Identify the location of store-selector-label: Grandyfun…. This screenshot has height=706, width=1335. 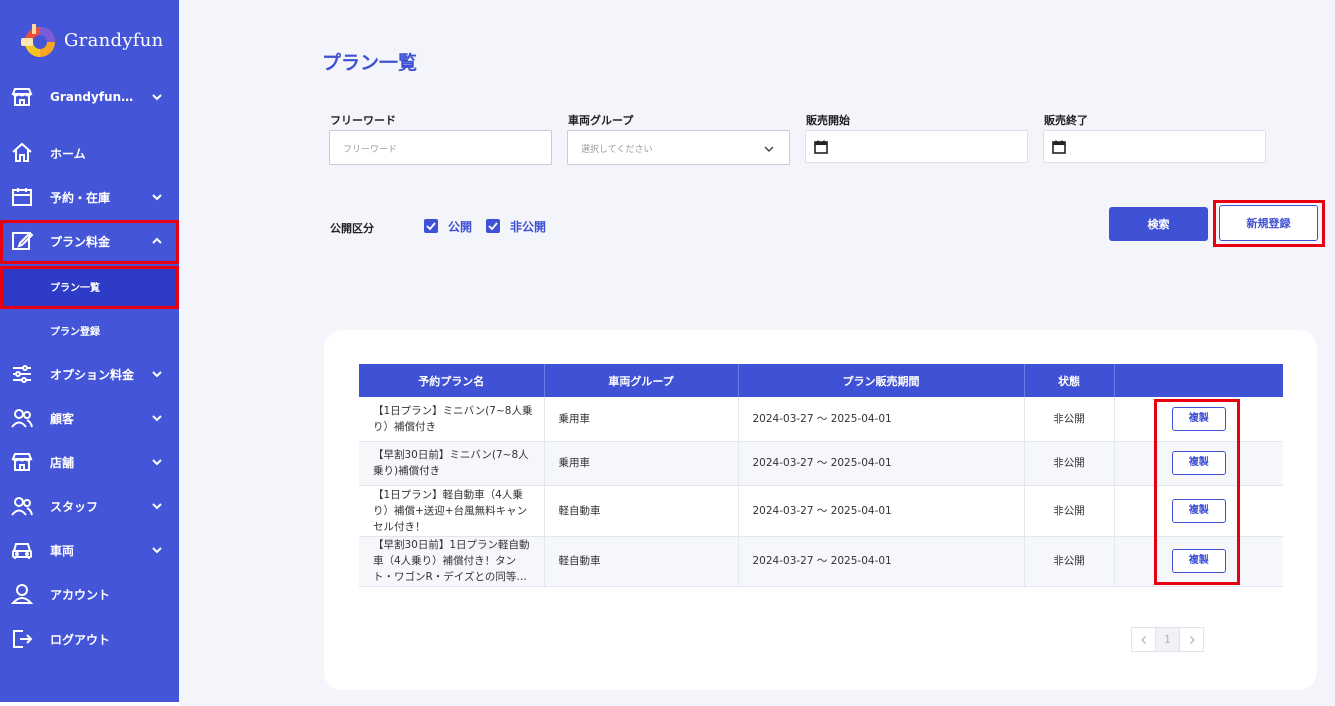
(92, 97).